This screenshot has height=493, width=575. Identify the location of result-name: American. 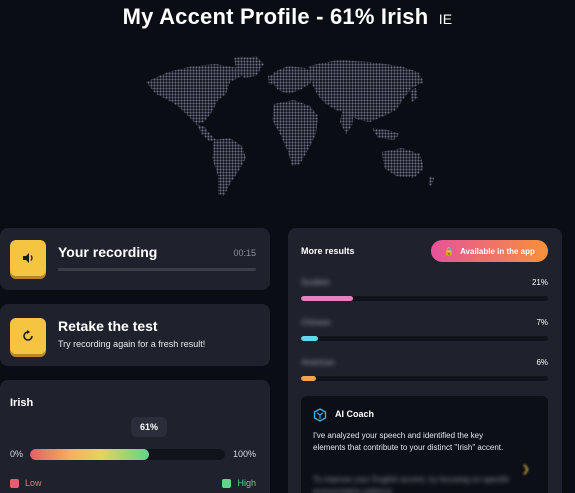
(318, 362).